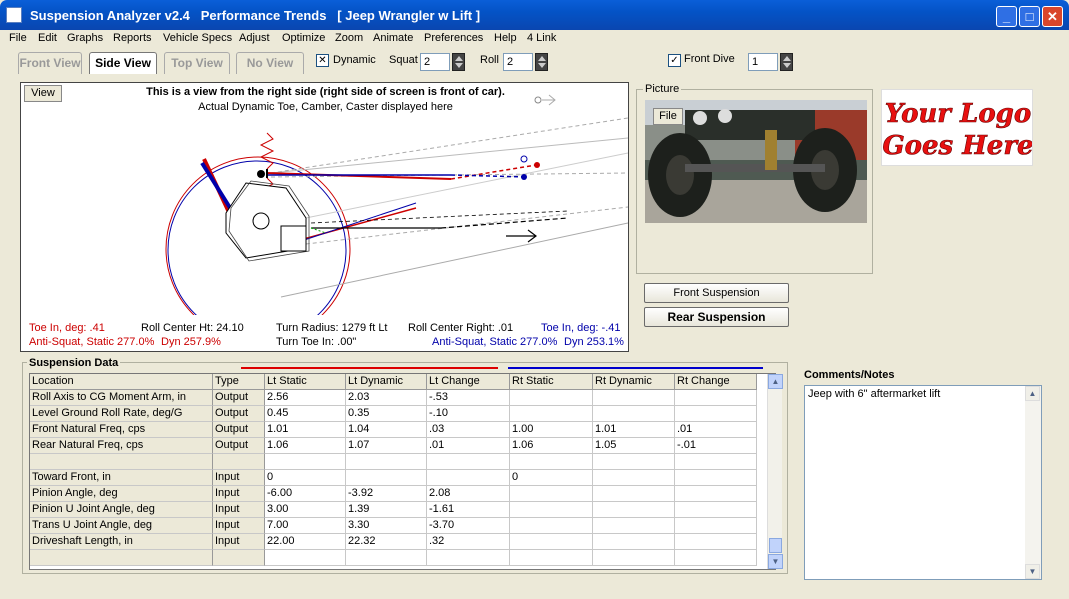  I want to click on tab-top-view: Top View, so click(197, 63).